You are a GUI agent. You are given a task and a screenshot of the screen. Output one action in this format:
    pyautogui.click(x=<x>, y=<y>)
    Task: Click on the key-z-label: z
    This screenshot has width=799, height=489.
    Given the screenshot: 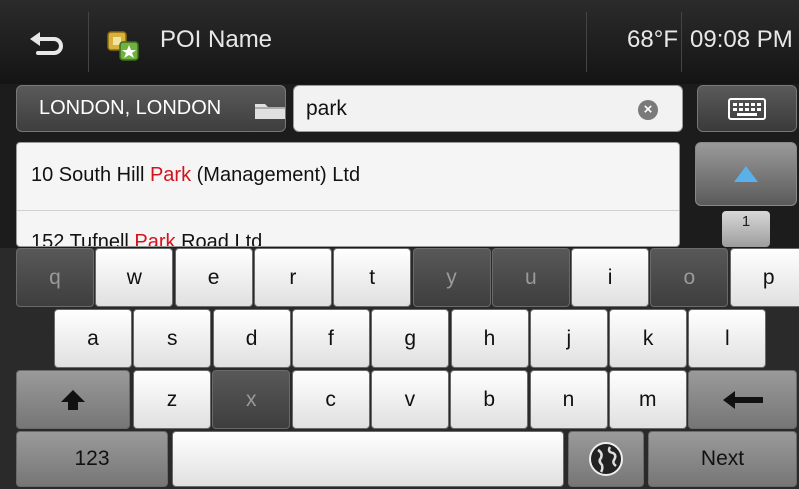 What is the action you would take?
    pyautogui.click(x=172, y=399)
    